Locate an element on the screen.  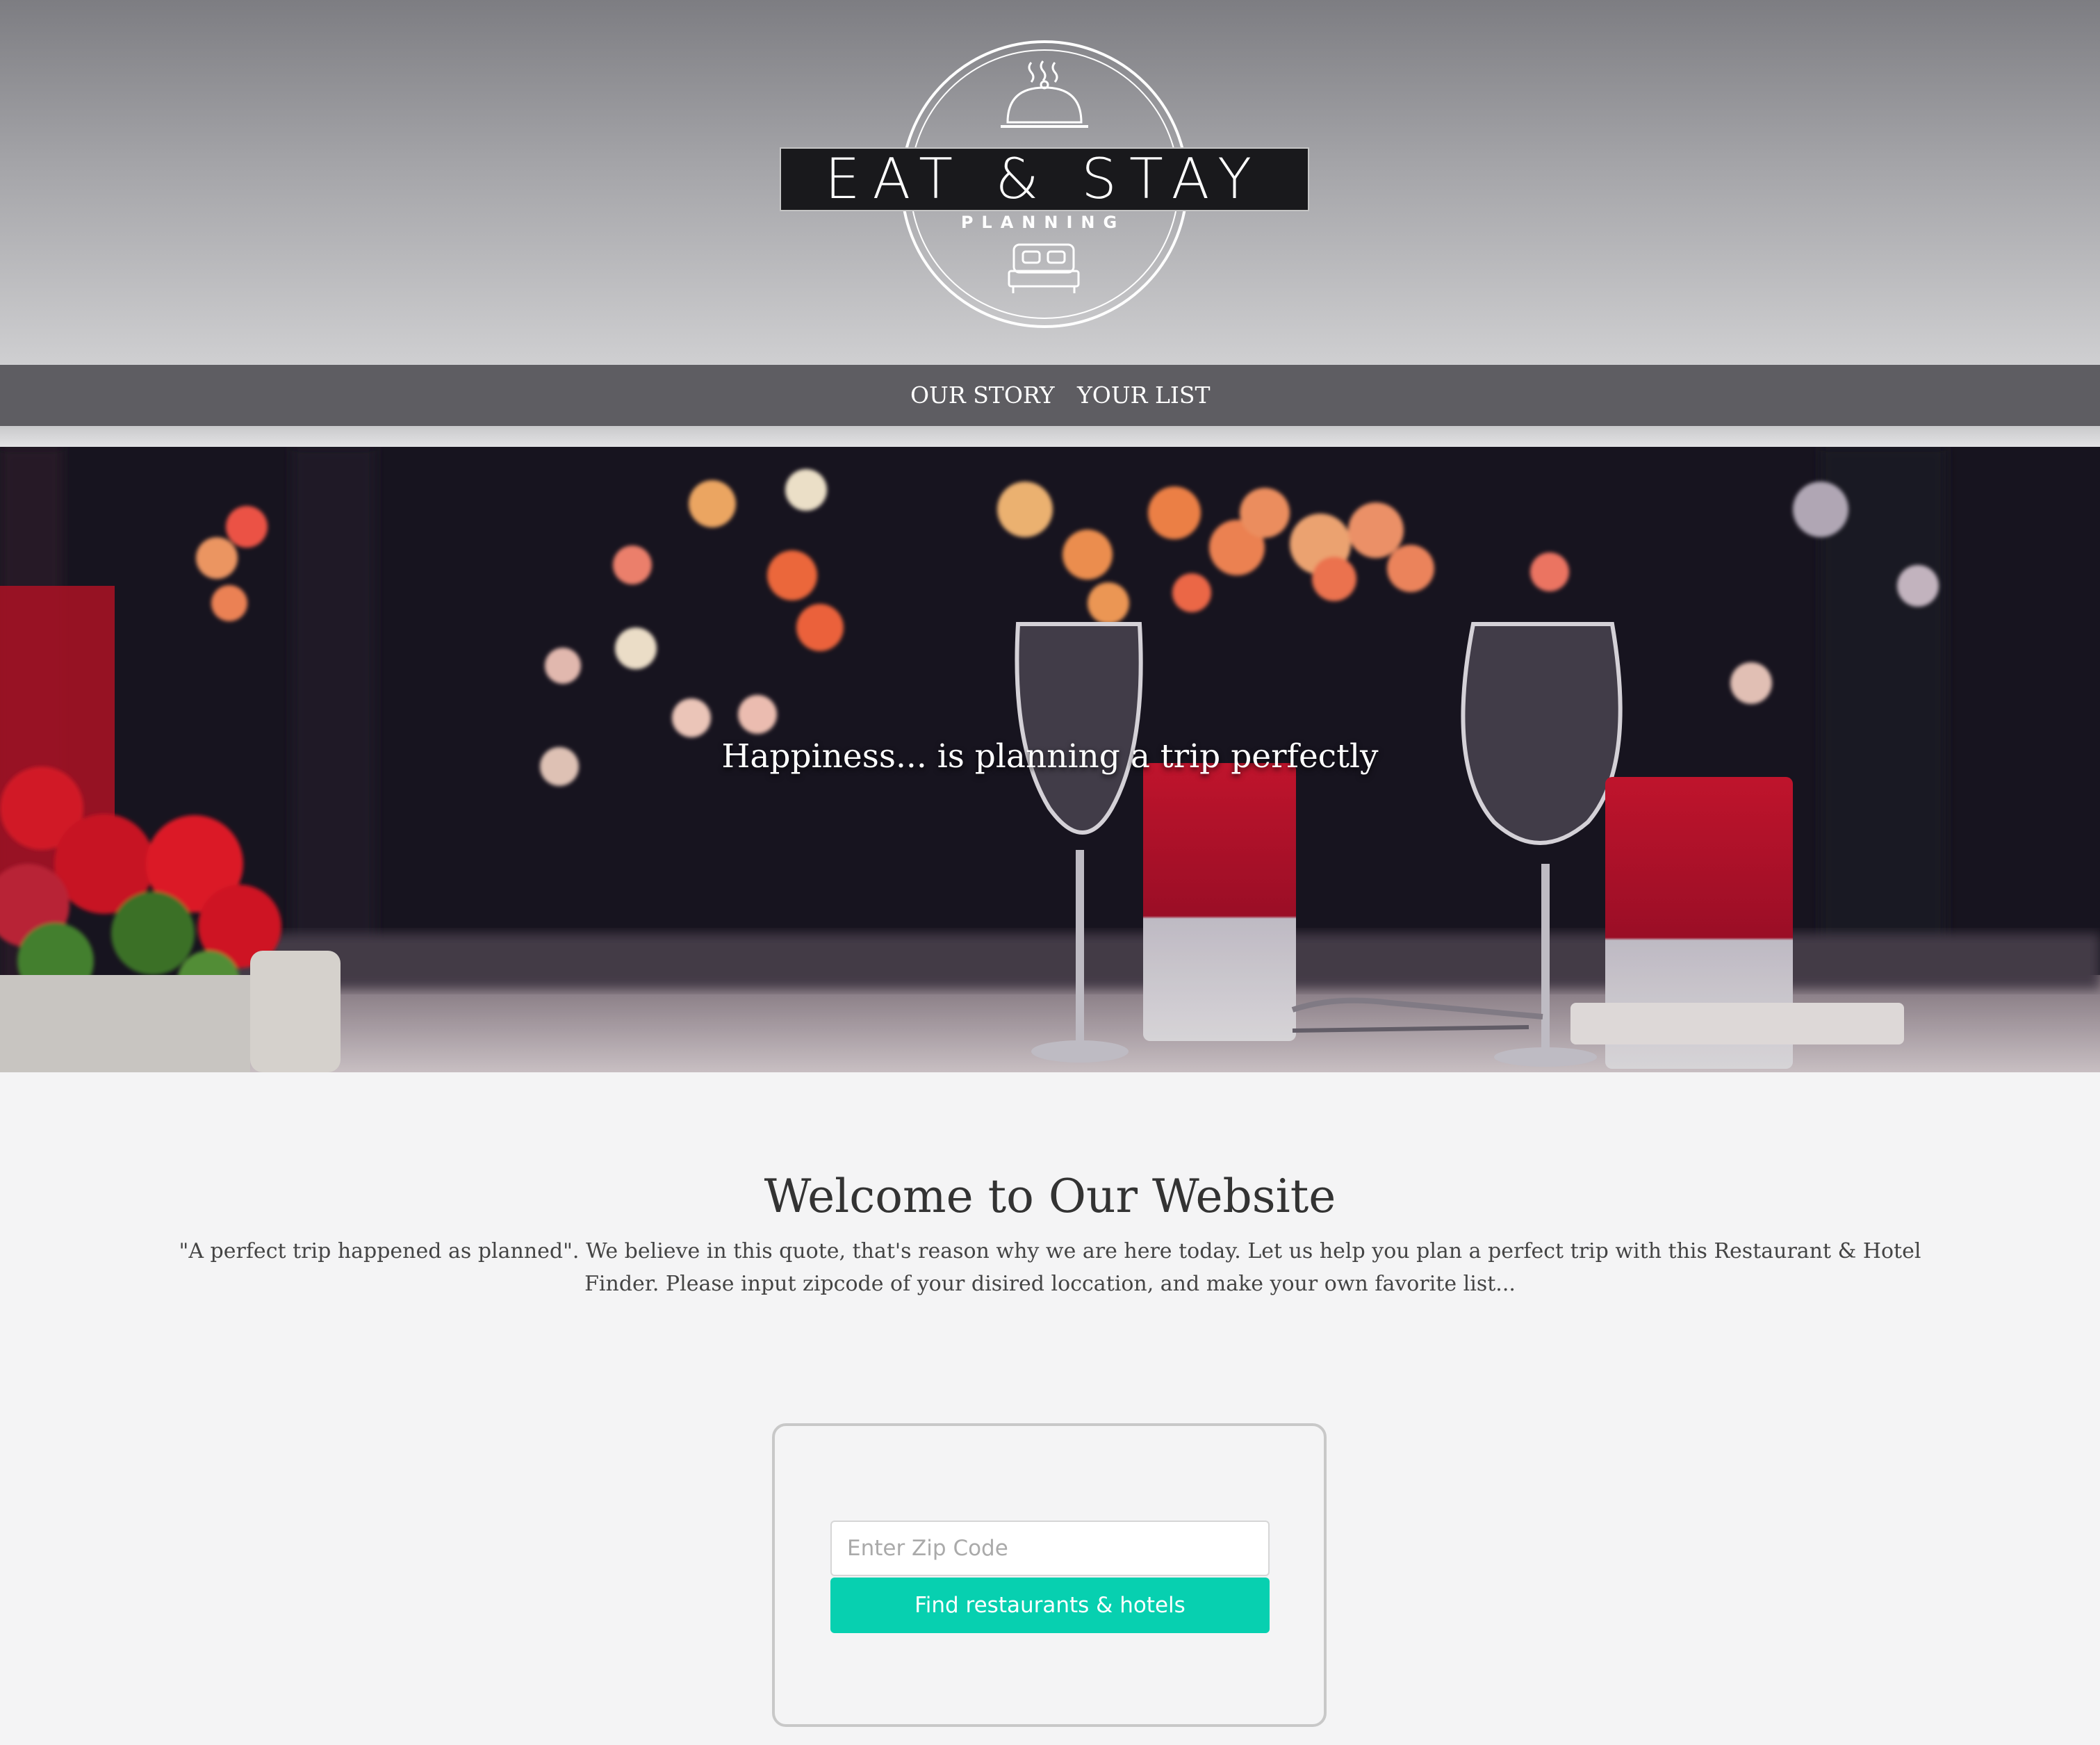
main-nav: OUR STORY YOUR LIST is located at coordinates (1050, 396).